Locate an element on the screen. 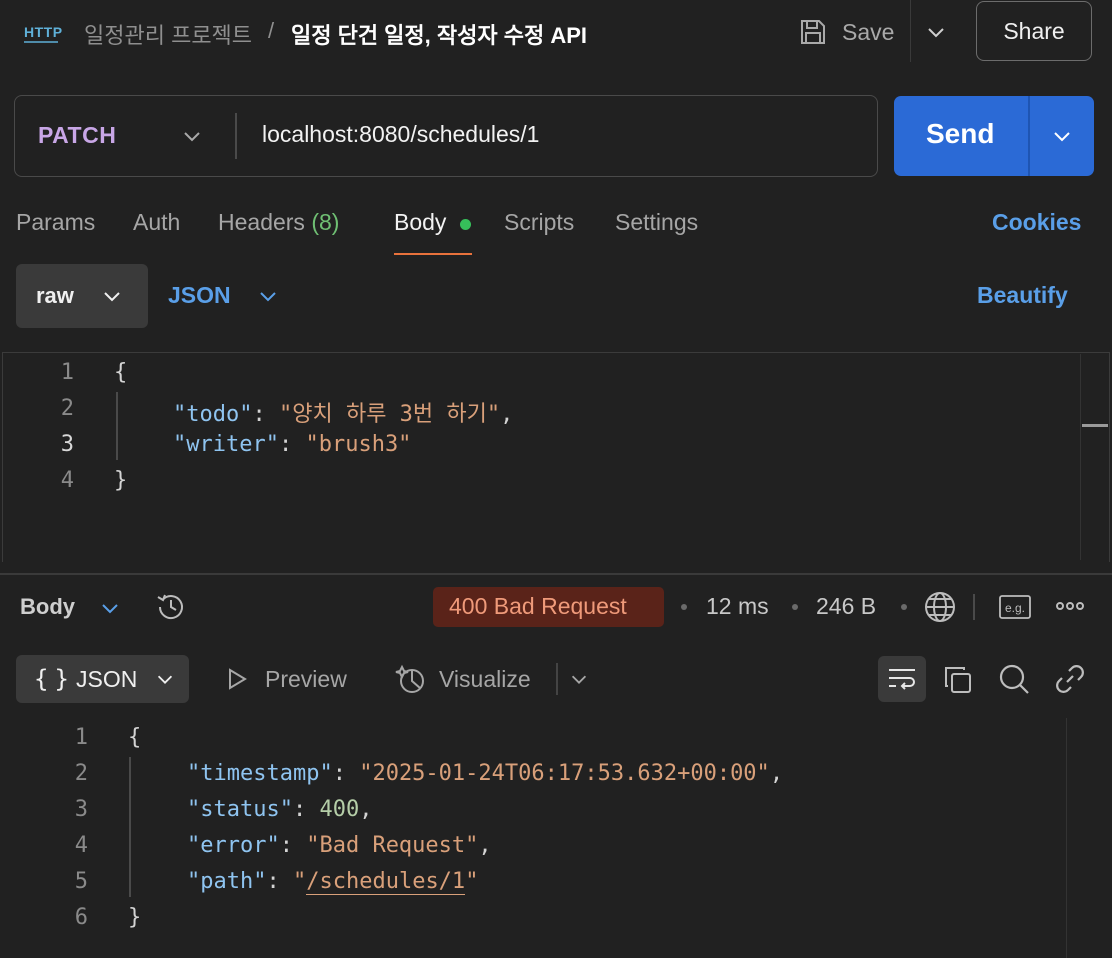 Image resolution: width=1112 pixels, height=958 pixels. save-as-example-icon: e.g. is located at coordinates (1015, 607).